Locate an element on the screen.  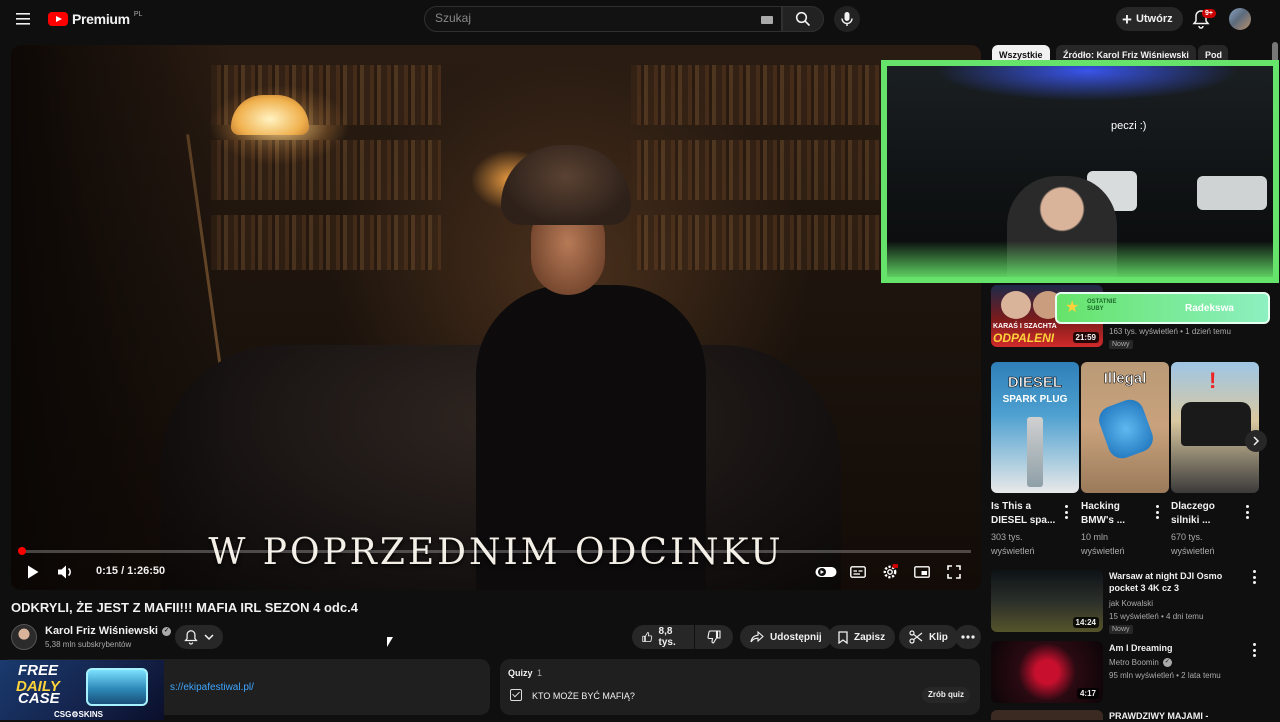
plus-icon: + is located at coordinates (1127, 19).